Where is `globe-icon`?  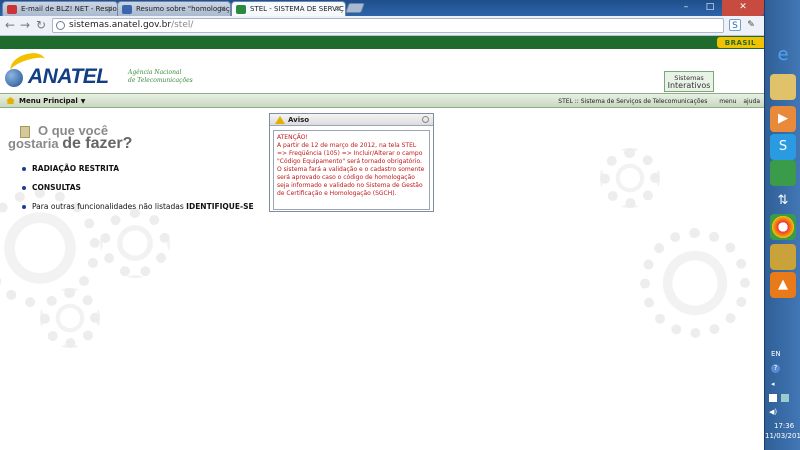
globe-icon is located at coordinates (60, 25).